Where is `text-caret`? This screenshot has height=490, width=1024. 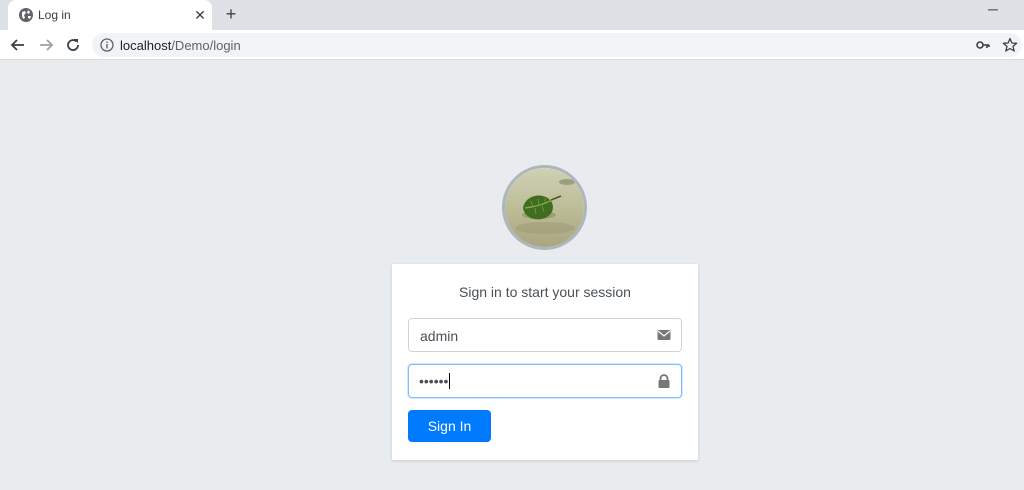 text-caret is located at coordinates (450, 381).